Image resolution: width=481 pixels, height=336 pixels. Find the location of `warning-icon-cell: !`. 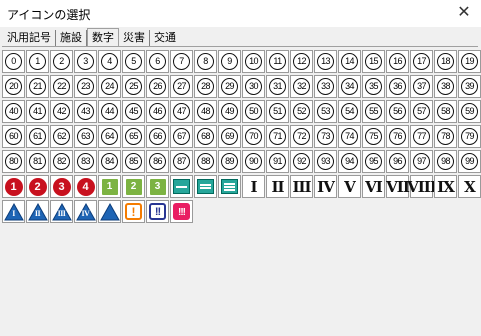

warning-icon-cell: ! is located at coordinates (133, 211).